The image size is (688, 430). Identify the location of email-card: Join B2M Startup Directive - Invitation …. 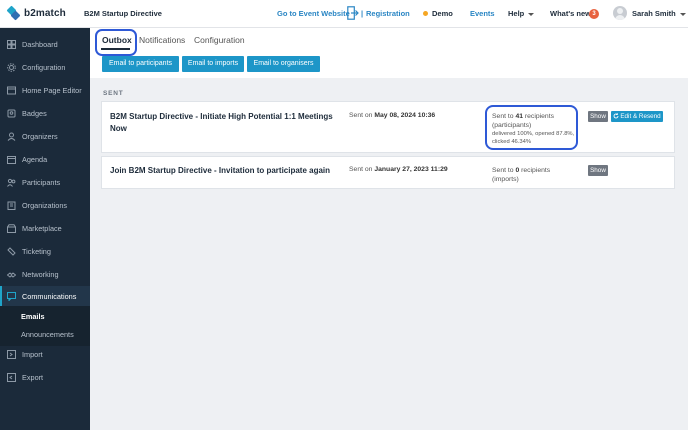
(388, 172).